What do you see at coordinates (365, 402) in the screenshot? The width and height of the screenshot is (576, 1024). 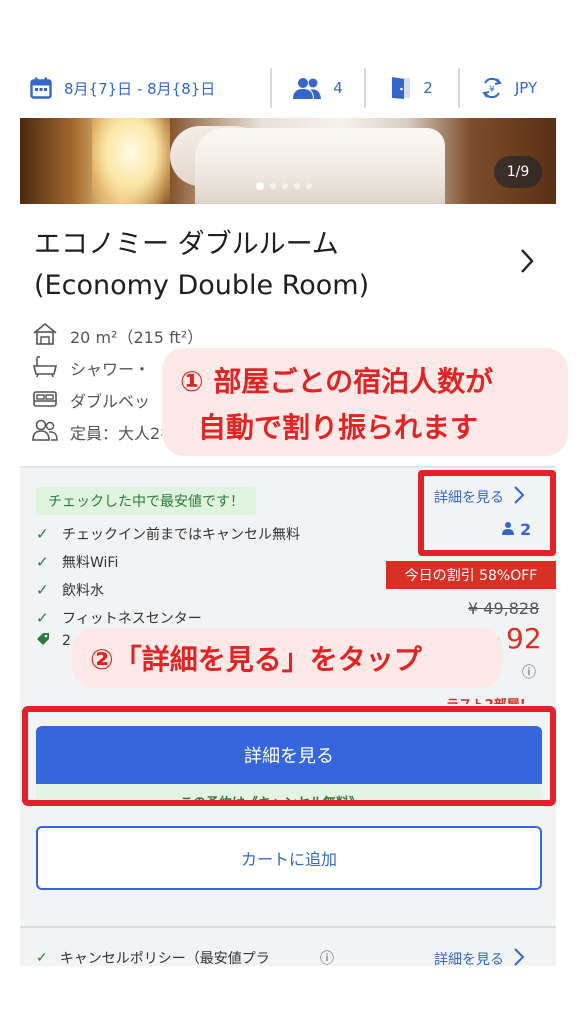 I see `annotation-callout-occupancy: ① 部屋ごとの宿泊人数が 自動で割り振られます` at bounding box center [365, 402].